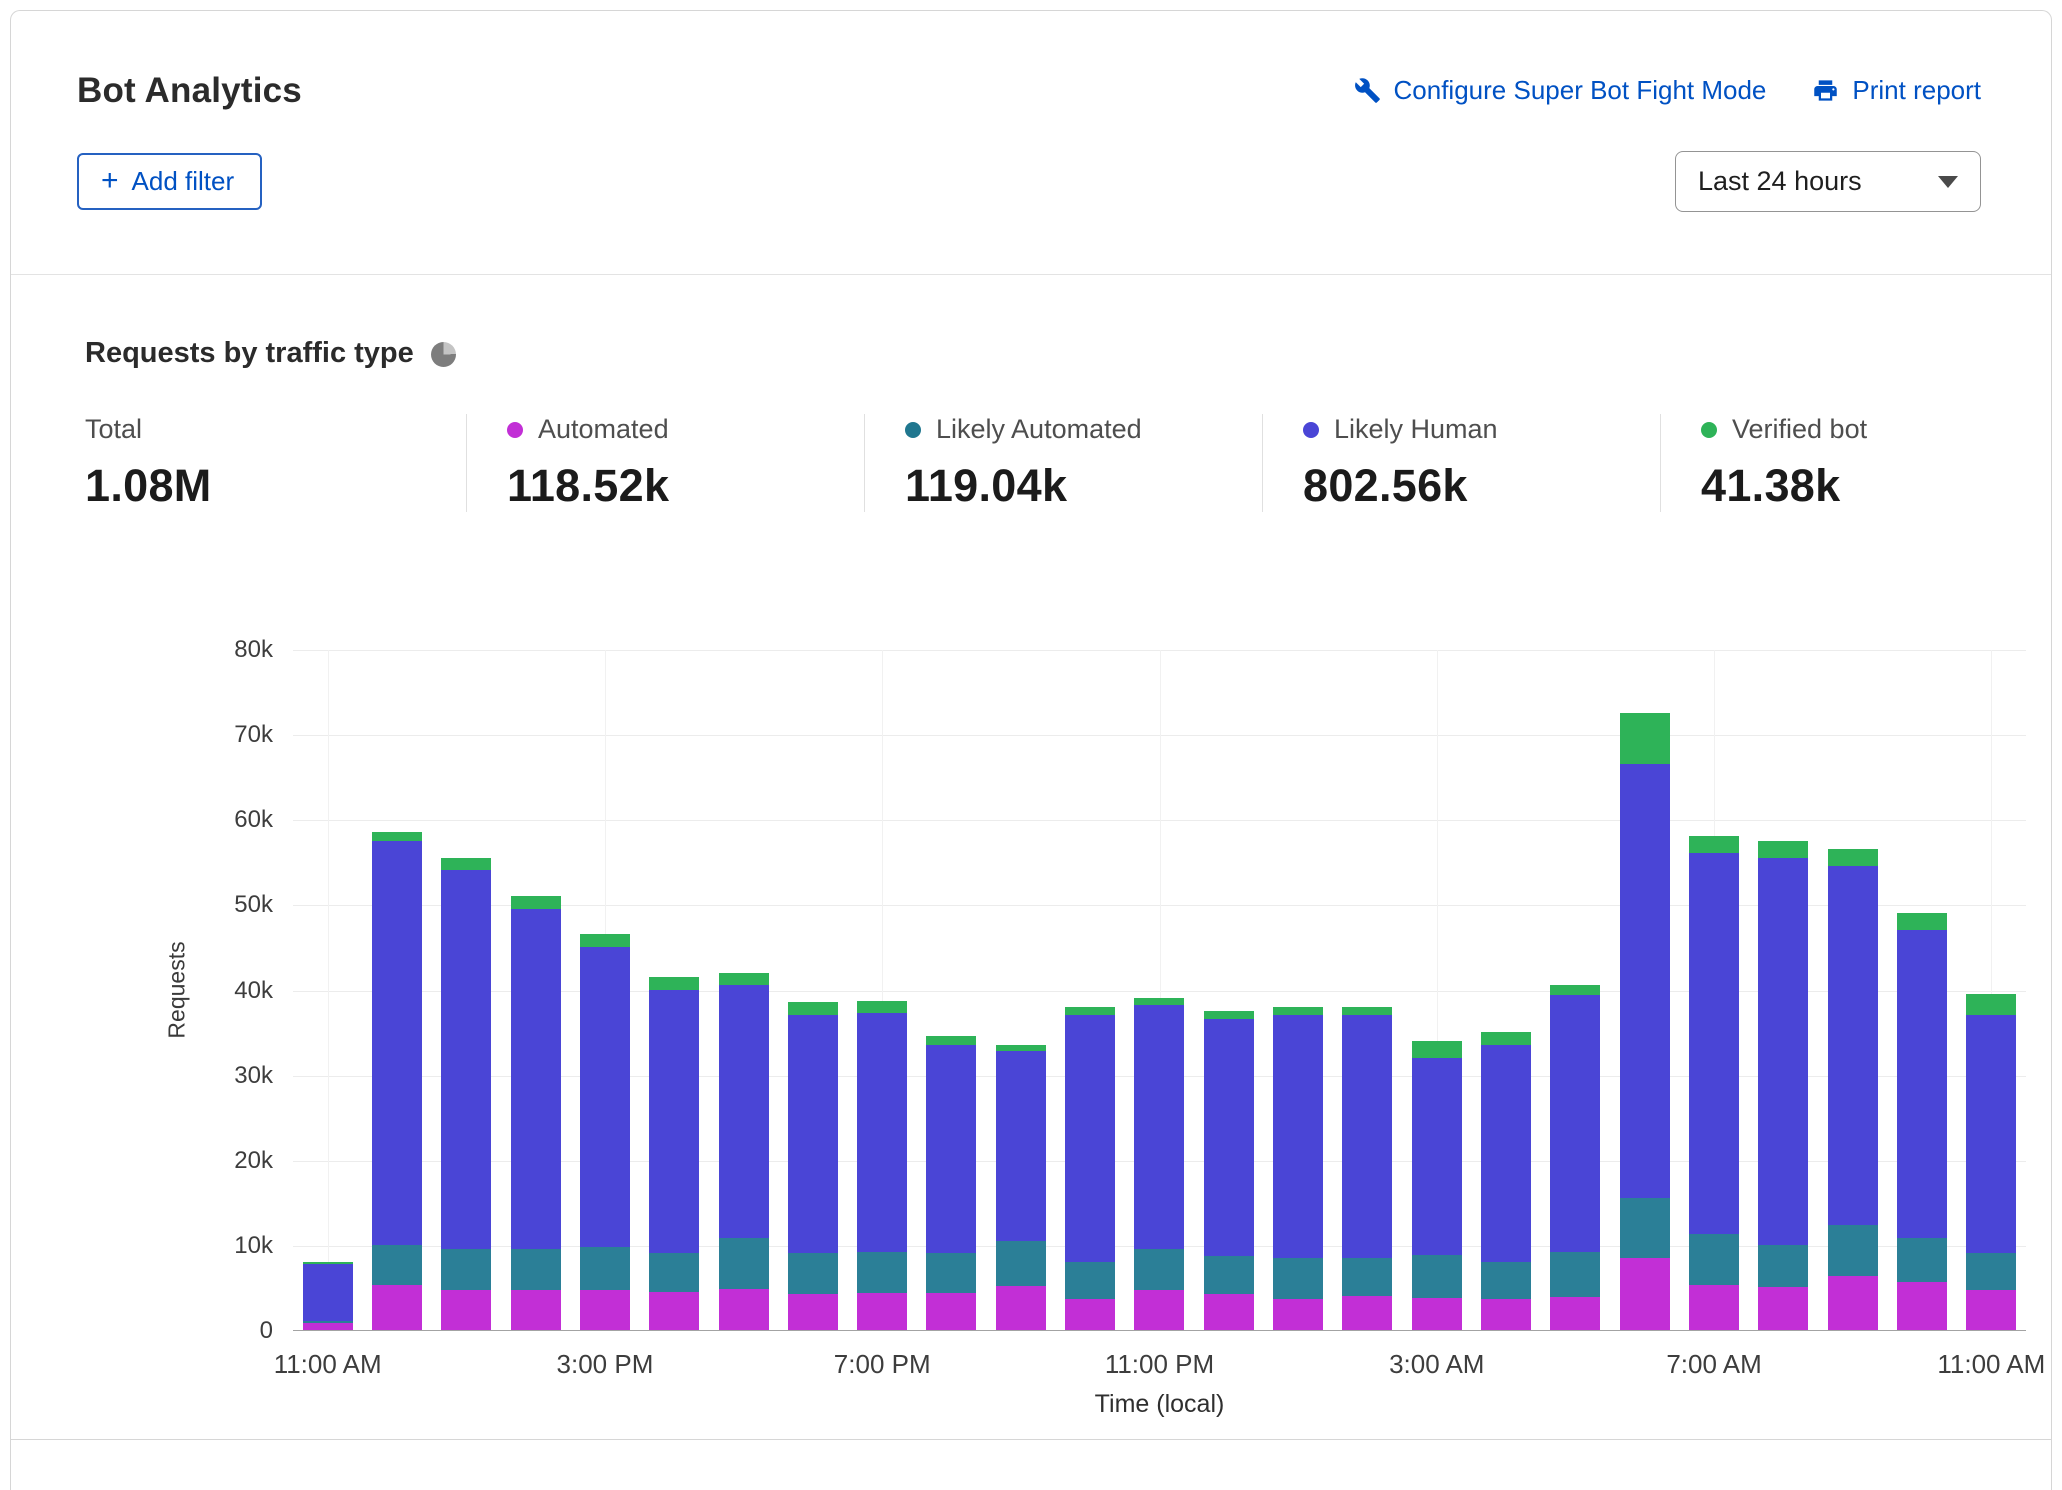  Describe the element at coordinates (253, 1075) in the screenshot. I see `y-axis-tick: 30k` at that location.